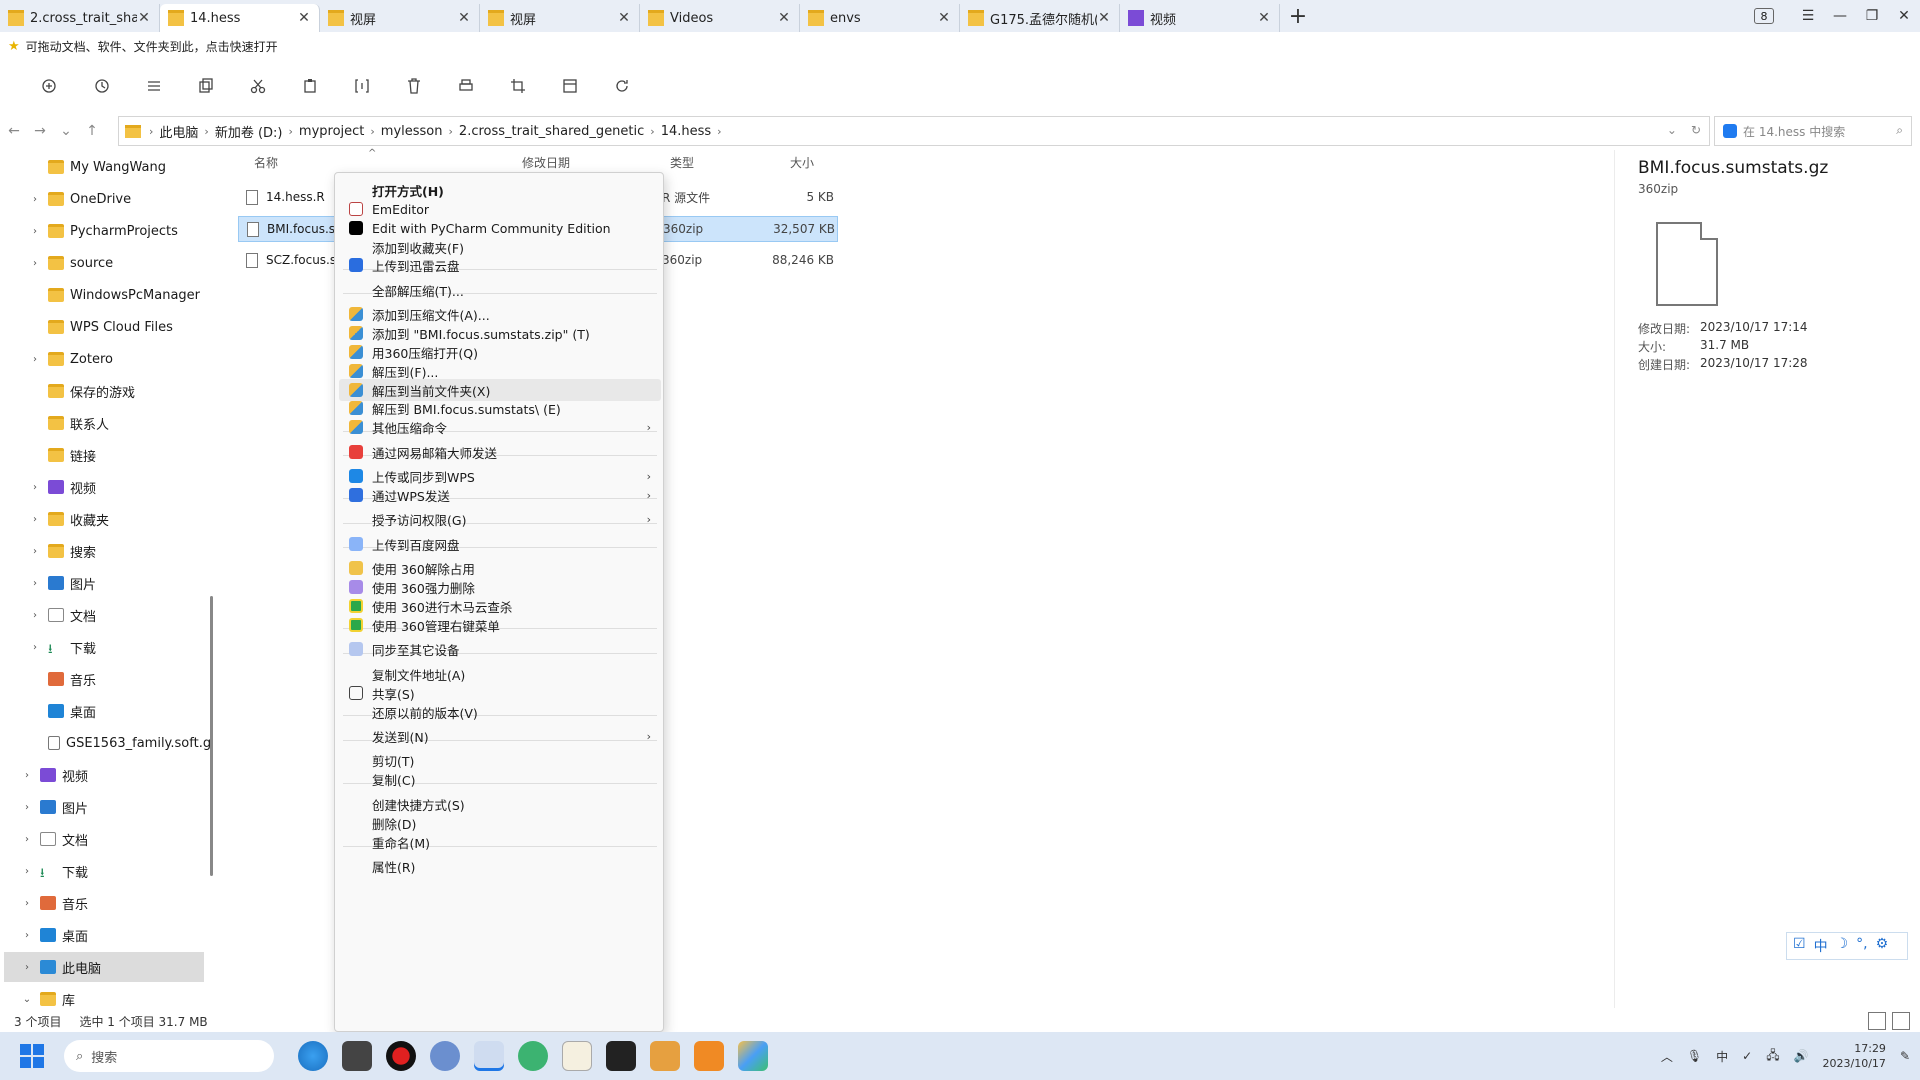 This screenshot has width=1920, height=1080. What do you see at coordinates (206, 86) in the screenshot?
I see `copy-button` at bounding box center [206, 86].